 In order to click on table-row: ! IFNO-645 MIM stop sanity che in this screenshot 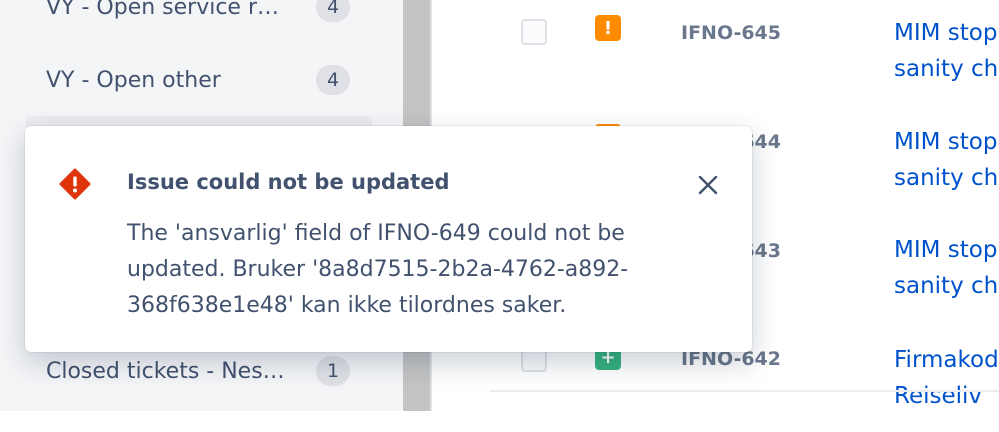, I will do `click(715, 54)`.